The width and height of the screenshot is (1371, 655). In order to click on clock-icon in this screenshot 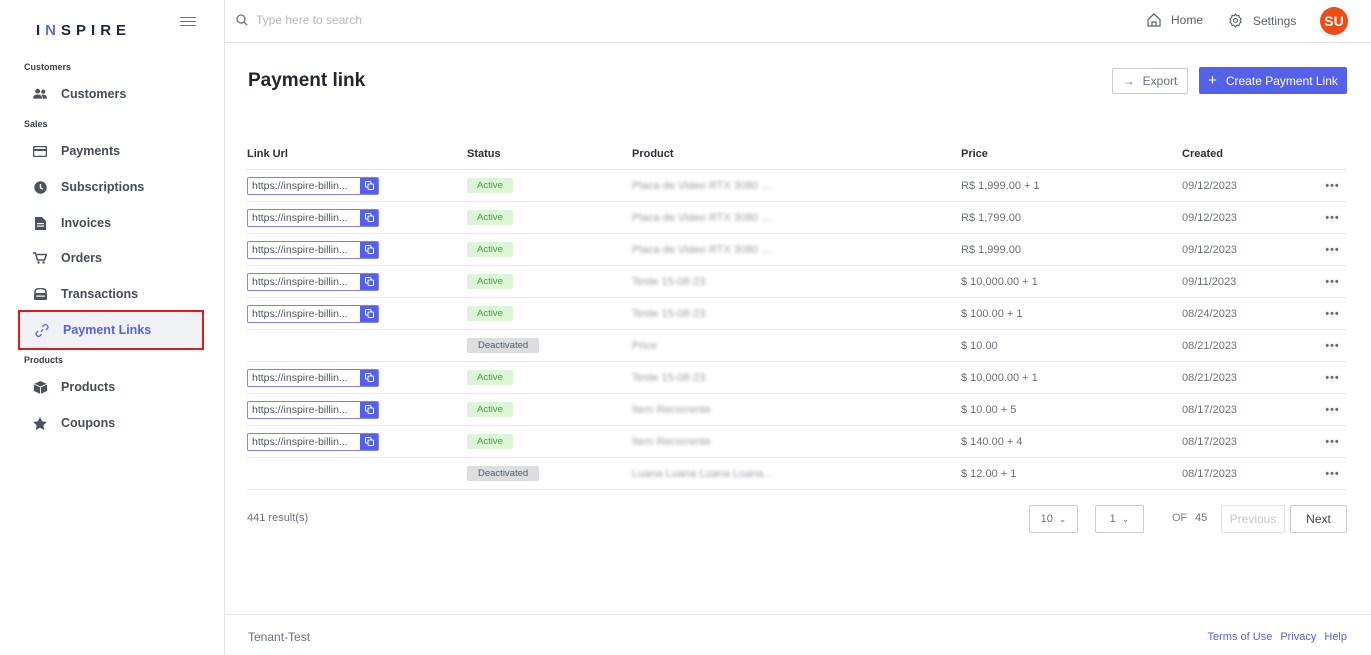, I will do `click(40, 187)`.